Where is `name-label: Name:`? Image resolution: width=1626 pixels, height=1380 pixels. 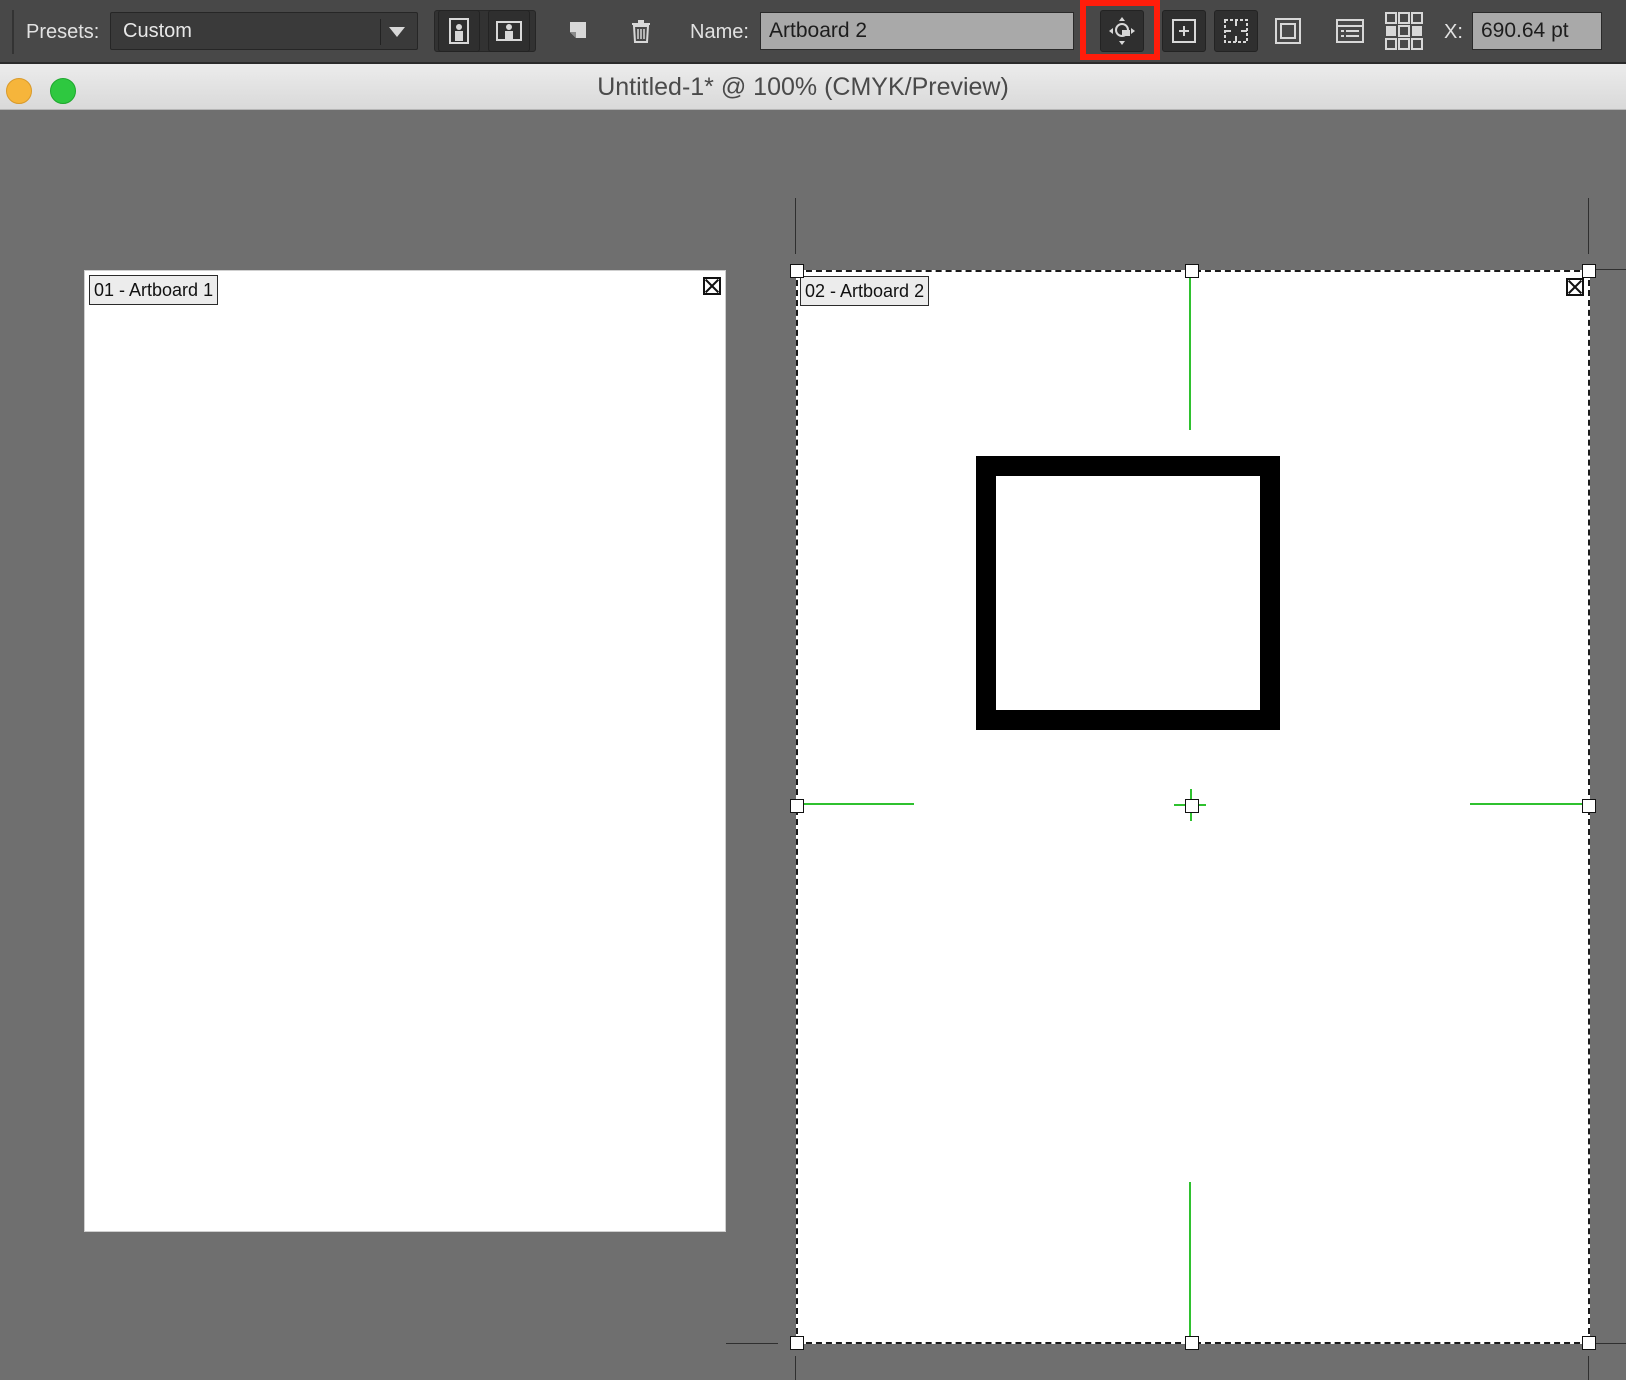
name-label: Name: is located at coordinates (719, 32).